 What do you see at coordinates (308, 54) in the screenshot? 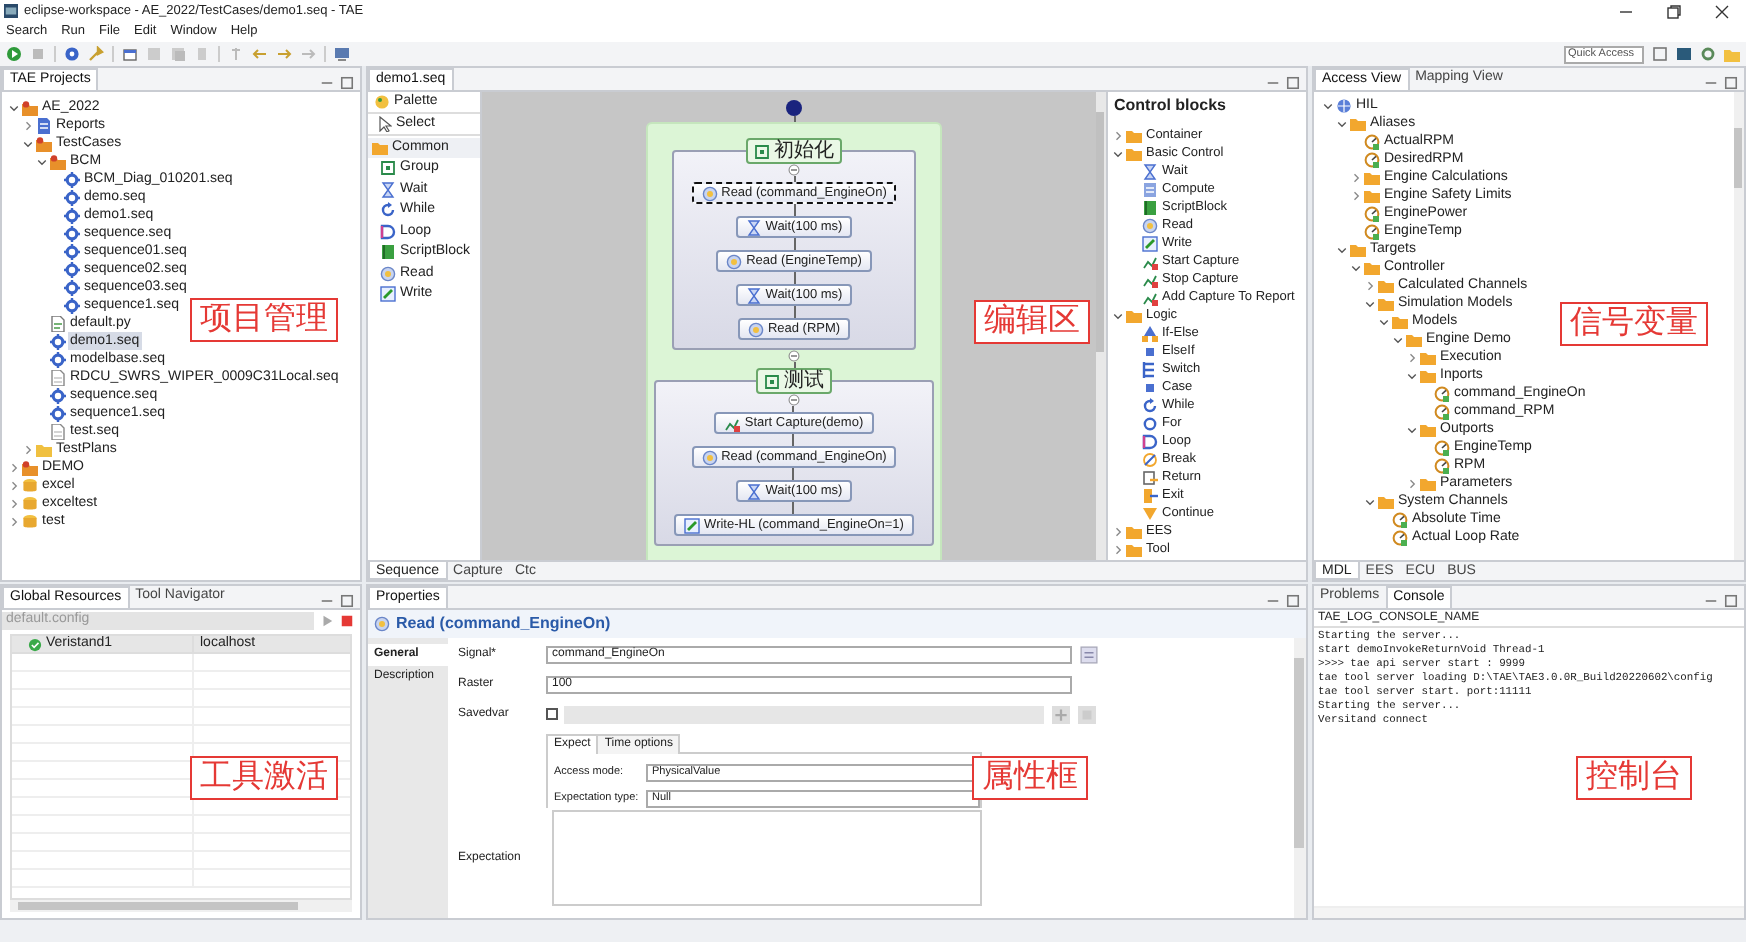
I see `arrow-icon` at bounding box center [308, 54].